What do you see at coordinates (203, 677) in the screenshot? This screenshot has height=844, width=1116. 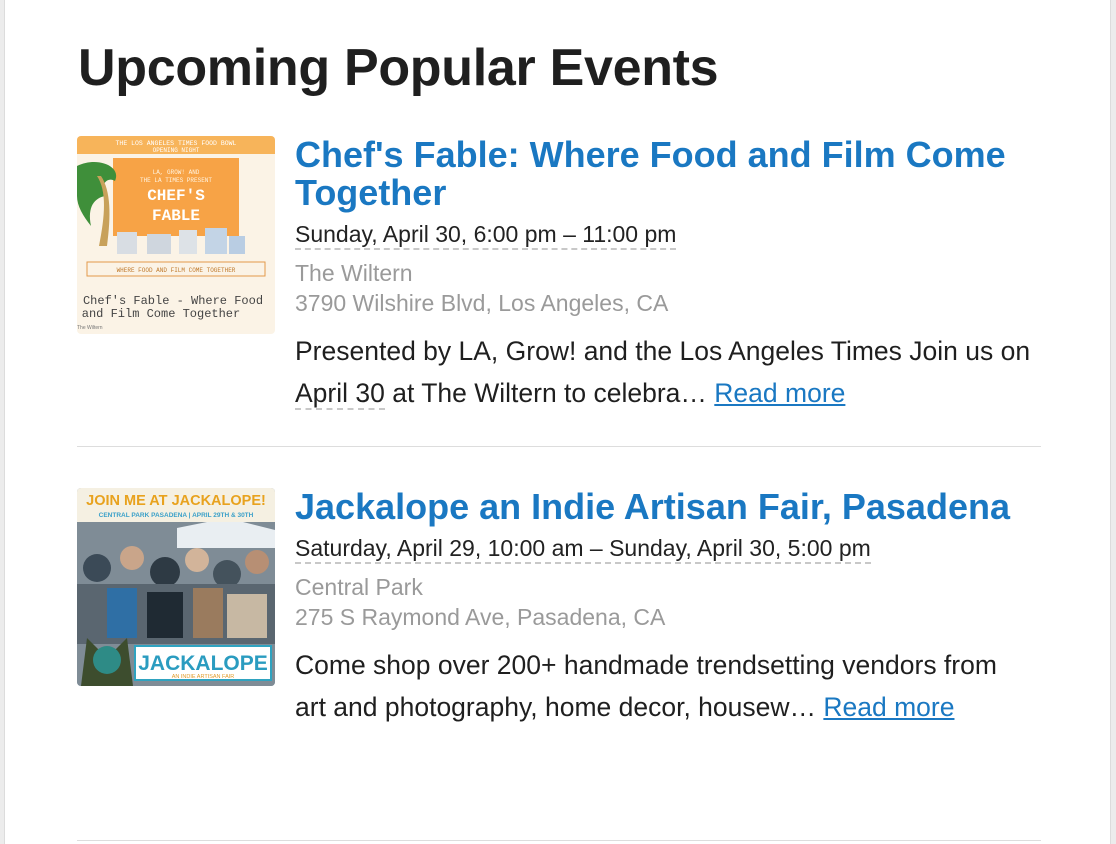 I see `svg-text: AN INDIE ARTISAN FAIR` at bounding box center [203, 677].